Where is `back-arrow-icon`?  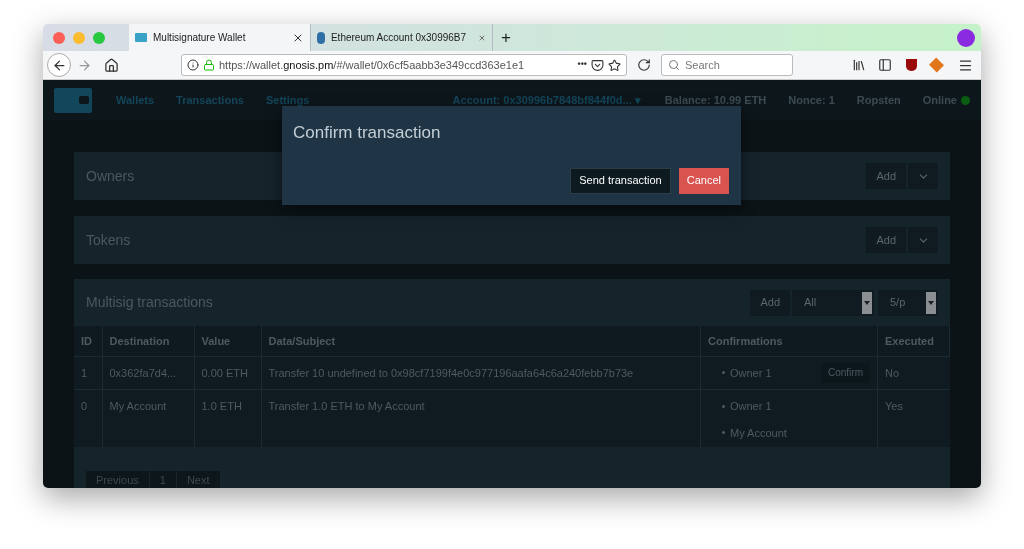 back-arrow-icon is located at coordinates (59, 65).